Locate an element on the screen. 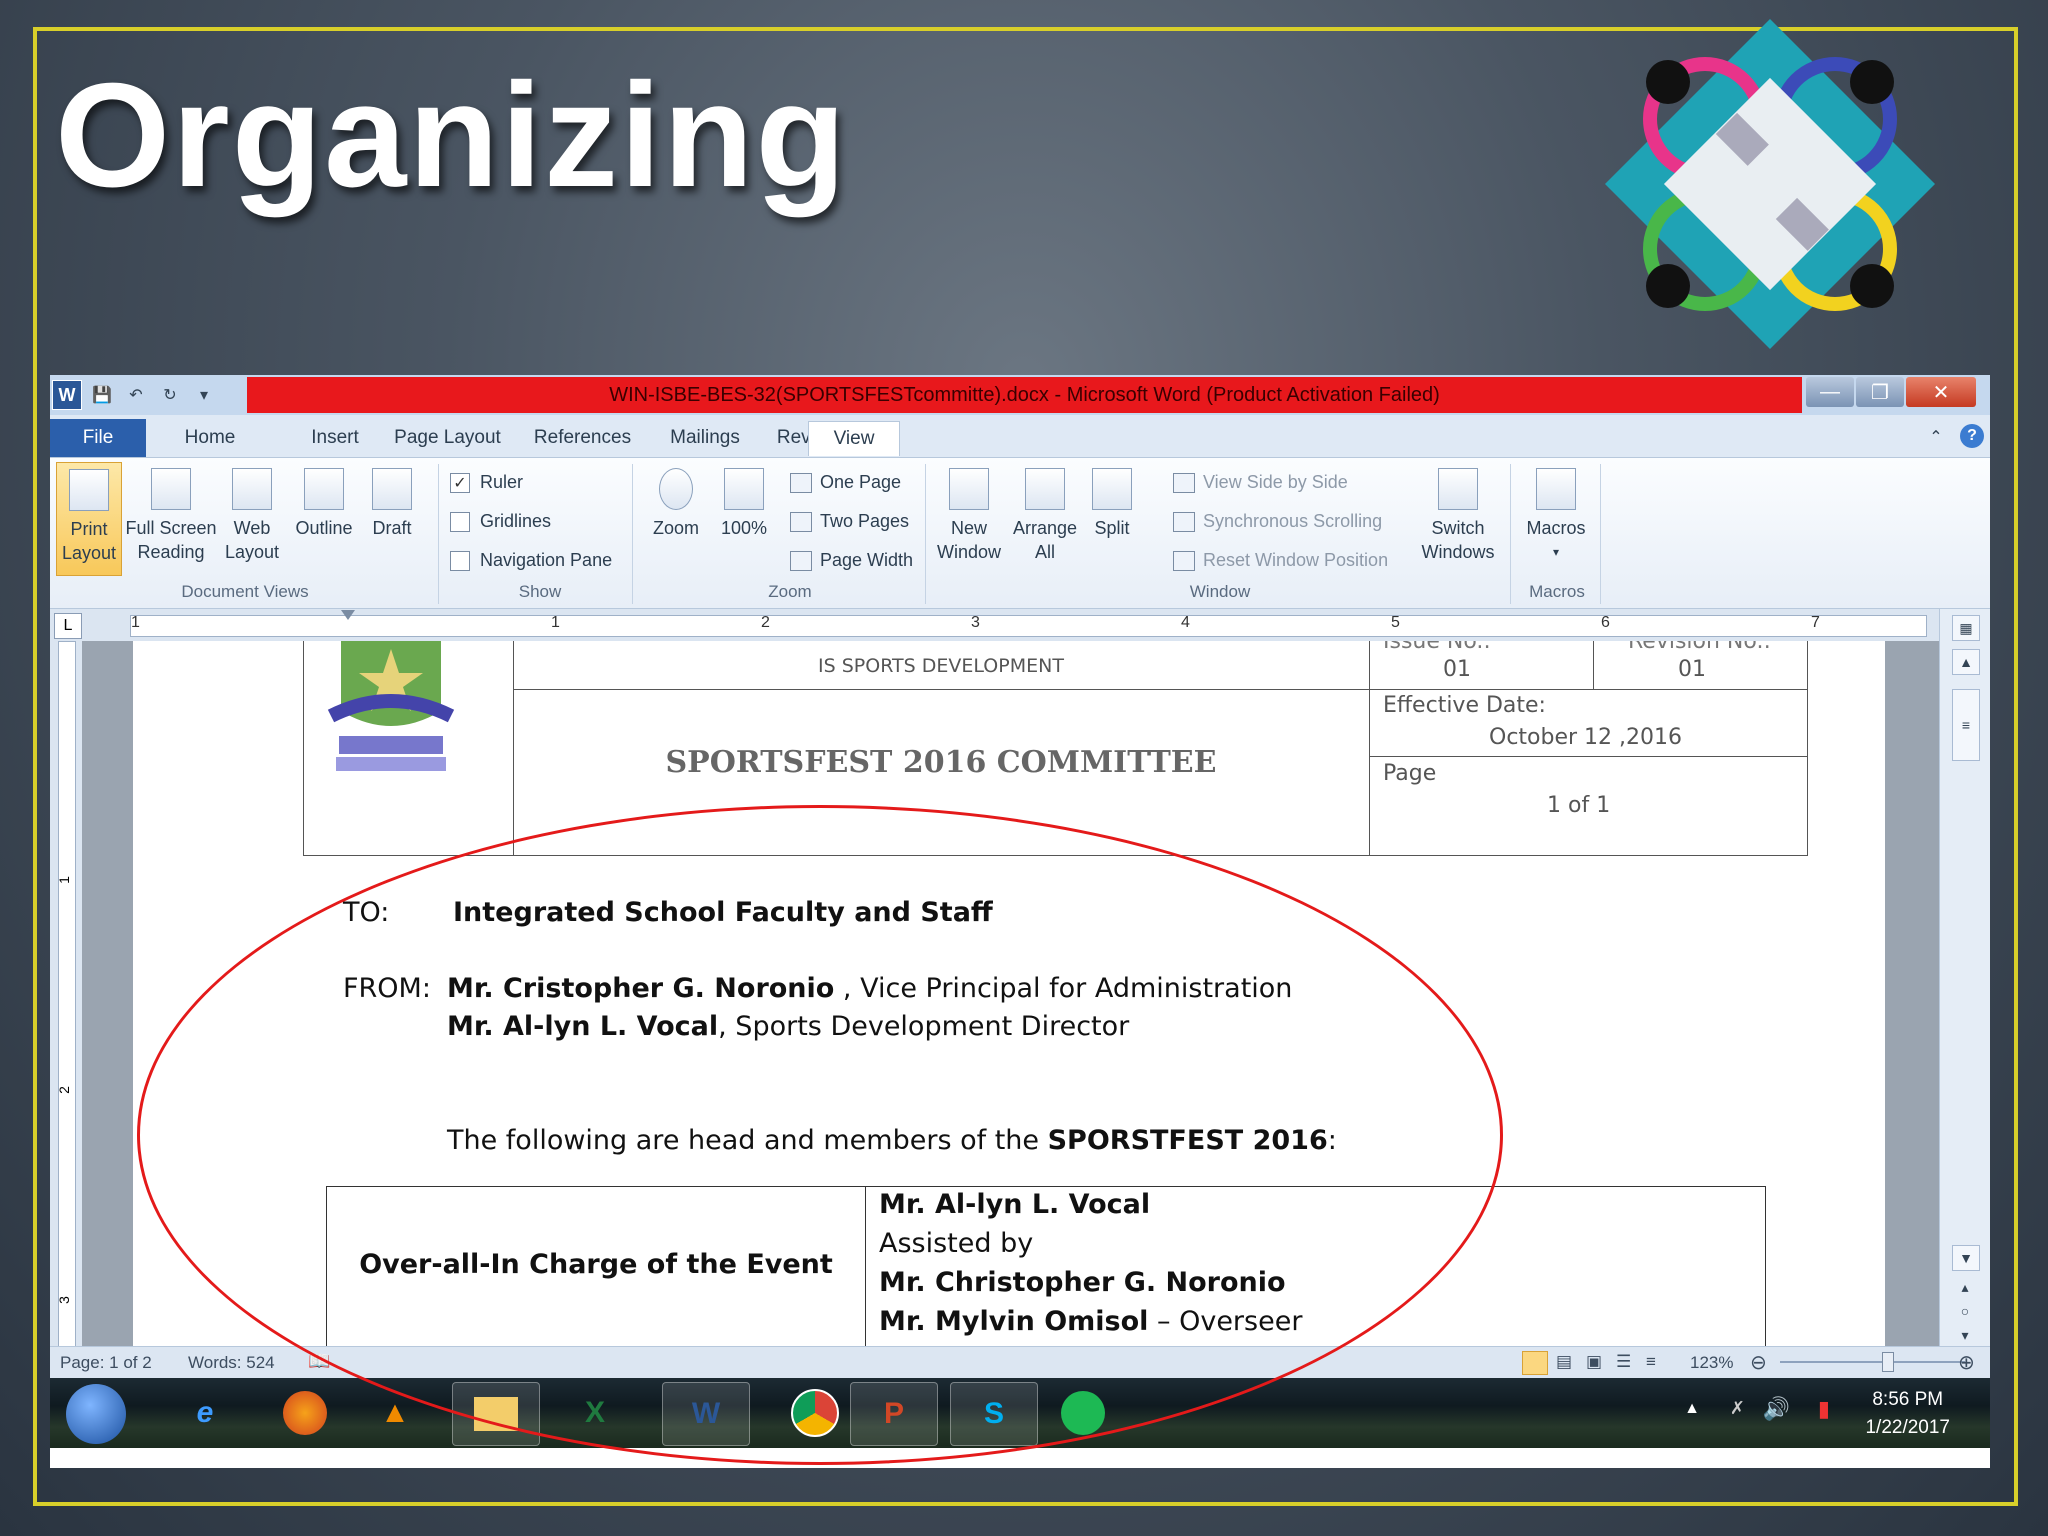  zoom-button: Zoom is located at coordinates (676, 504).